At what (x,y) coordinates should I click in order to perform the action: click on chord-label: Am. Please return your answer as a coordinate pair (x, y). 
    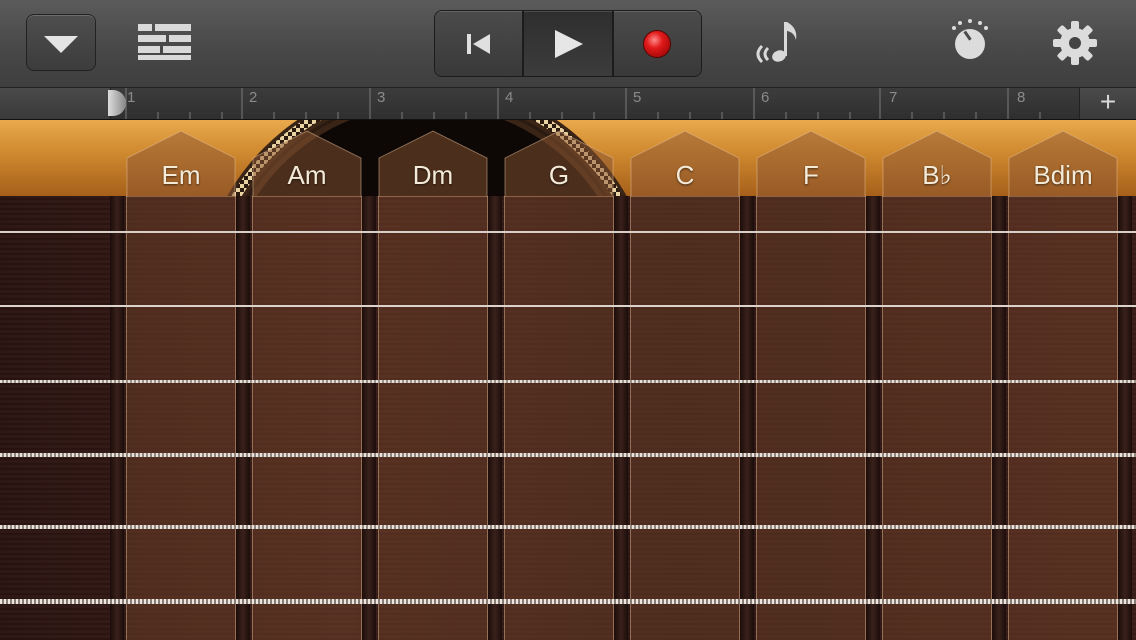
    Looking at the image, I should click on (307, 175).